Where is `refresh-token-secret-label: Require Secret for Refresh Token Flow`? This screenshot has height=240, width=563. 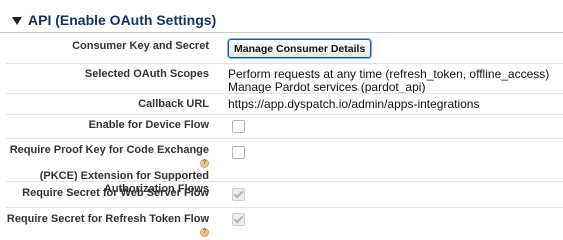 refresh-token-secret-label: Require Secret for Refresh Token Flow is located at coordinates (107, 219).